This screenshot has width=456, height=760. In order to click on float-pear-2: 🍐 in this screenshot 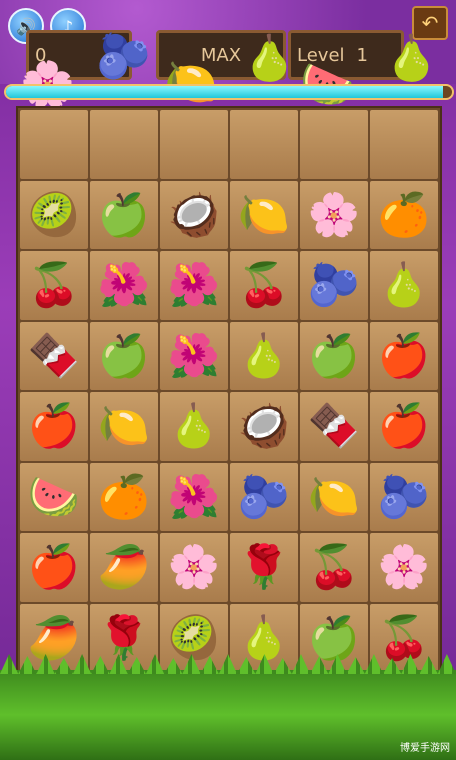, I will do `click(411, 58)`.